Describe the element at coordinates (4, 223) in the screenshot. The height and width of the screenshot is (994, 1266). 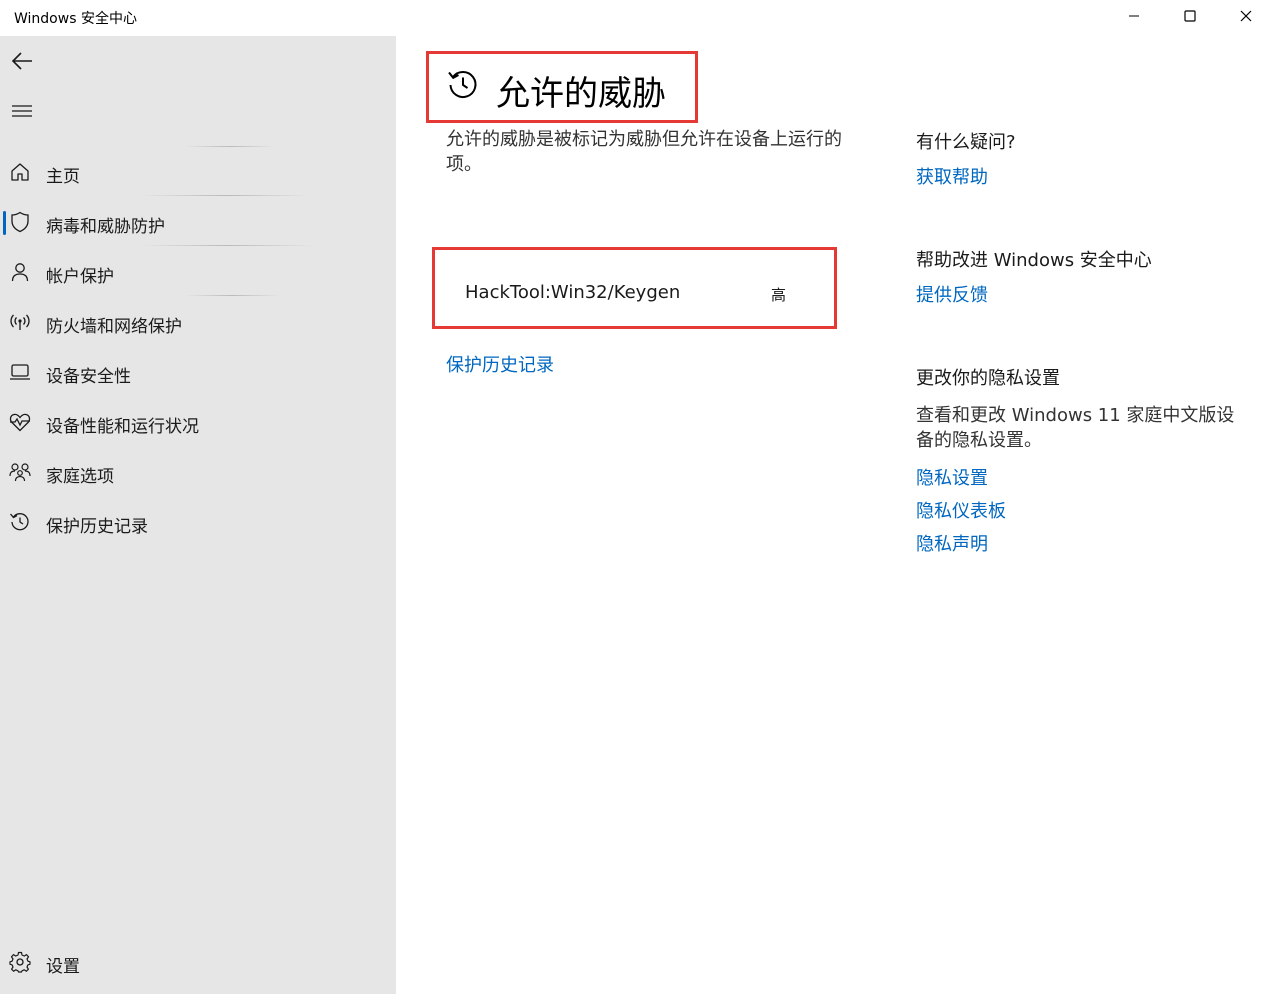
I see `active-indicator` at that location.